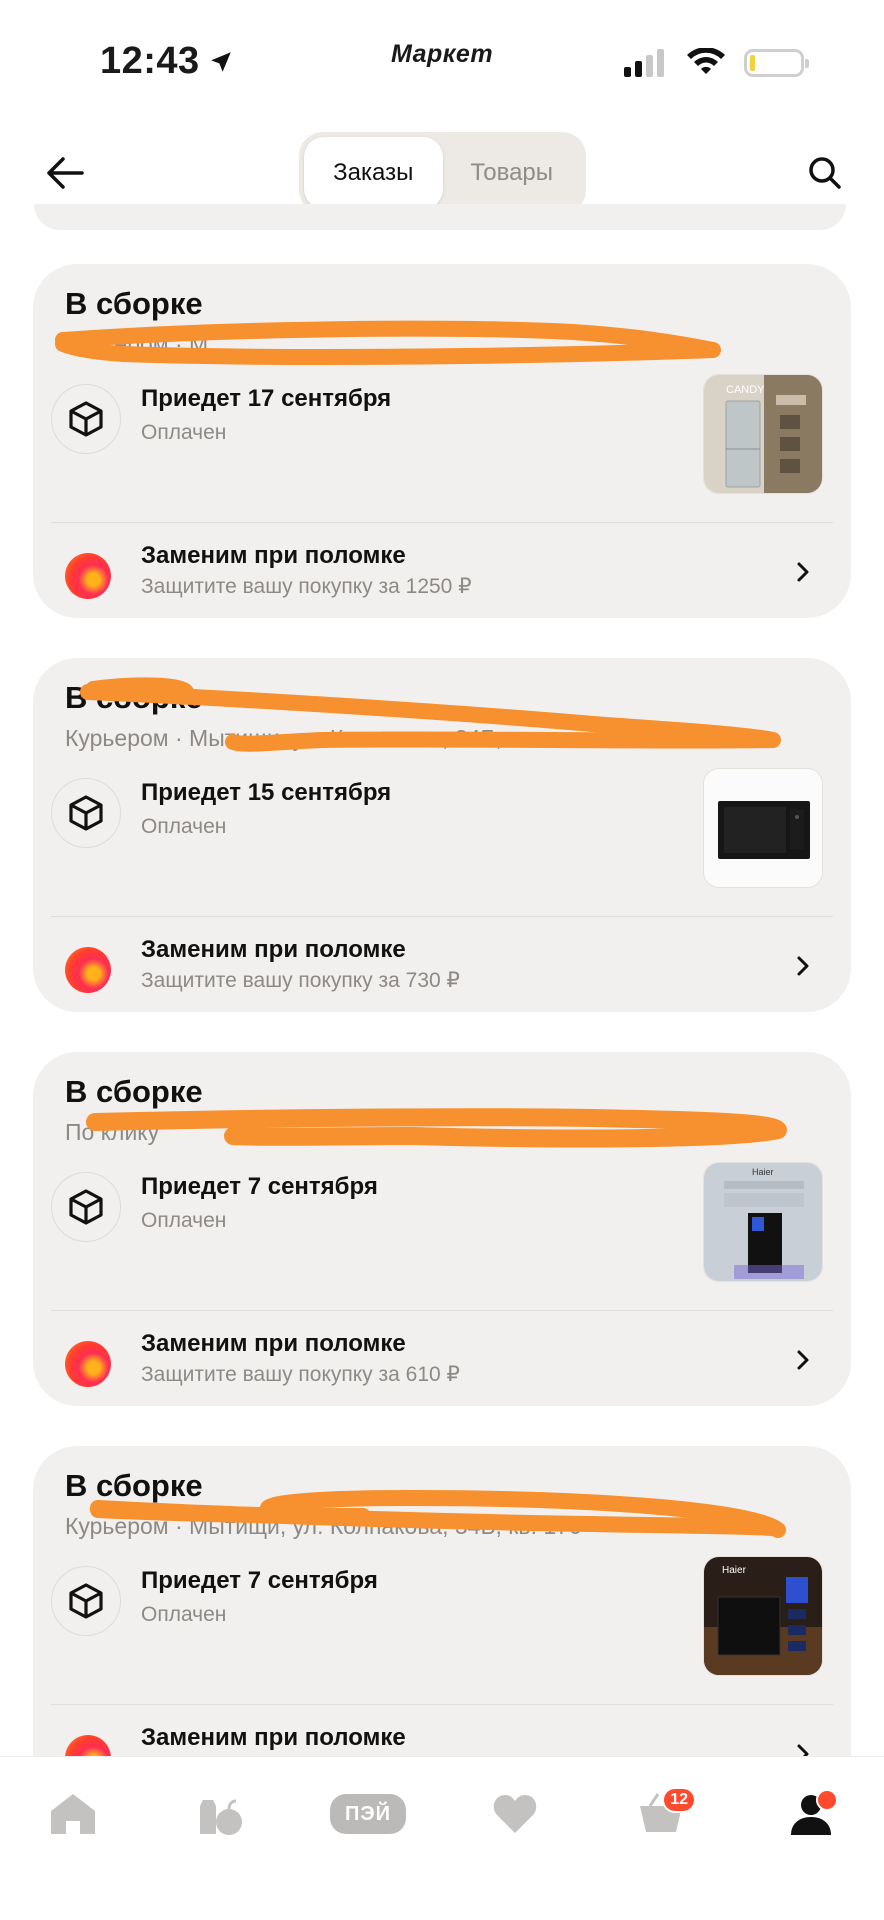 This screenshot has height=1920, width=884. Describe the element at coordinates (300, 980) in the screenshot. I see `protection-subtitle: Защитите вашу покупку за 730 ₽` at that location.